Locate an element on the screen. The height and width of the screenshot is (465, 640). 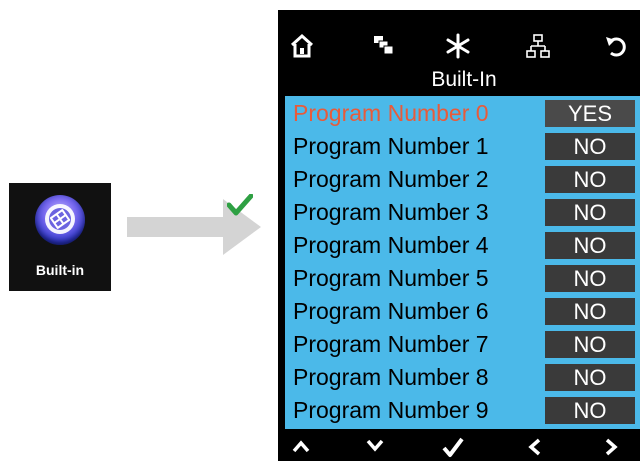
navigation-bar is located at coordinates (459, 446).